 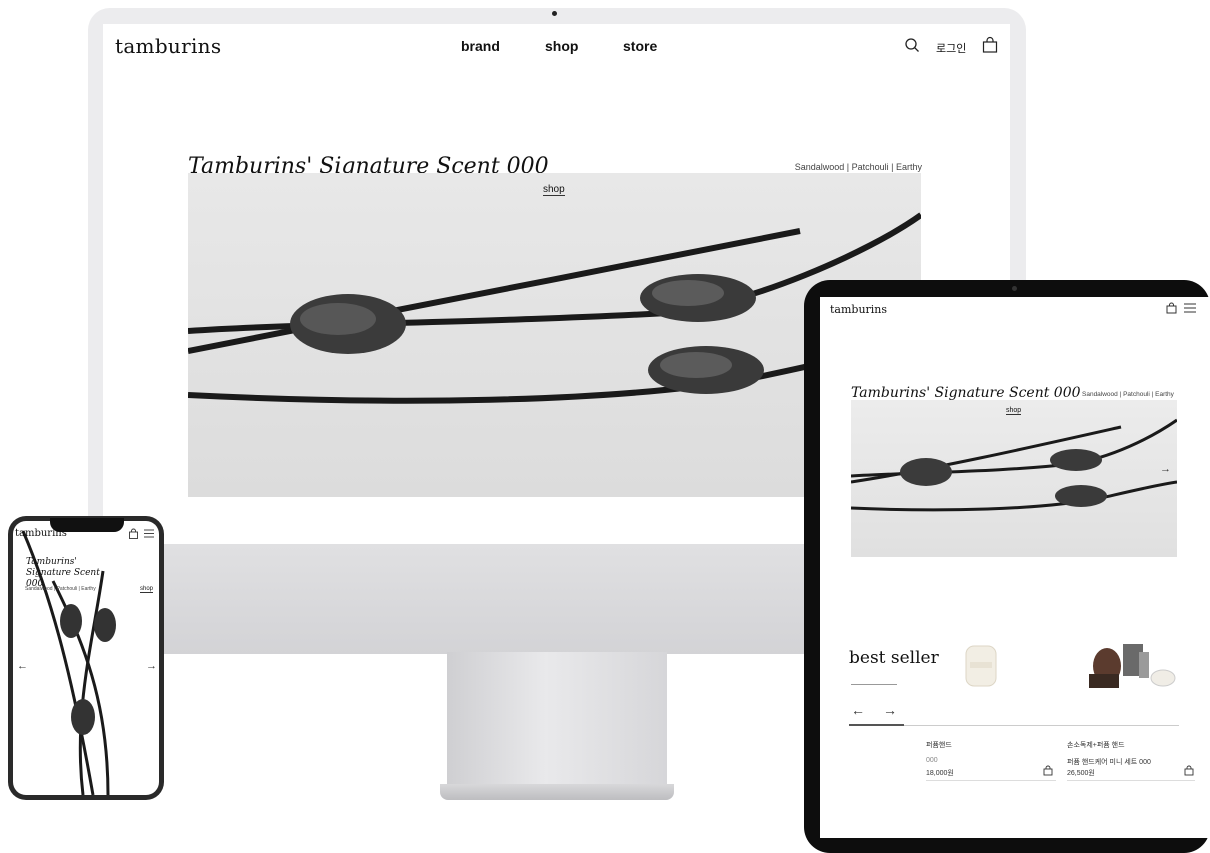 I want to click on desktop-hero-shop-link: shop, so click(x=554, y=190).